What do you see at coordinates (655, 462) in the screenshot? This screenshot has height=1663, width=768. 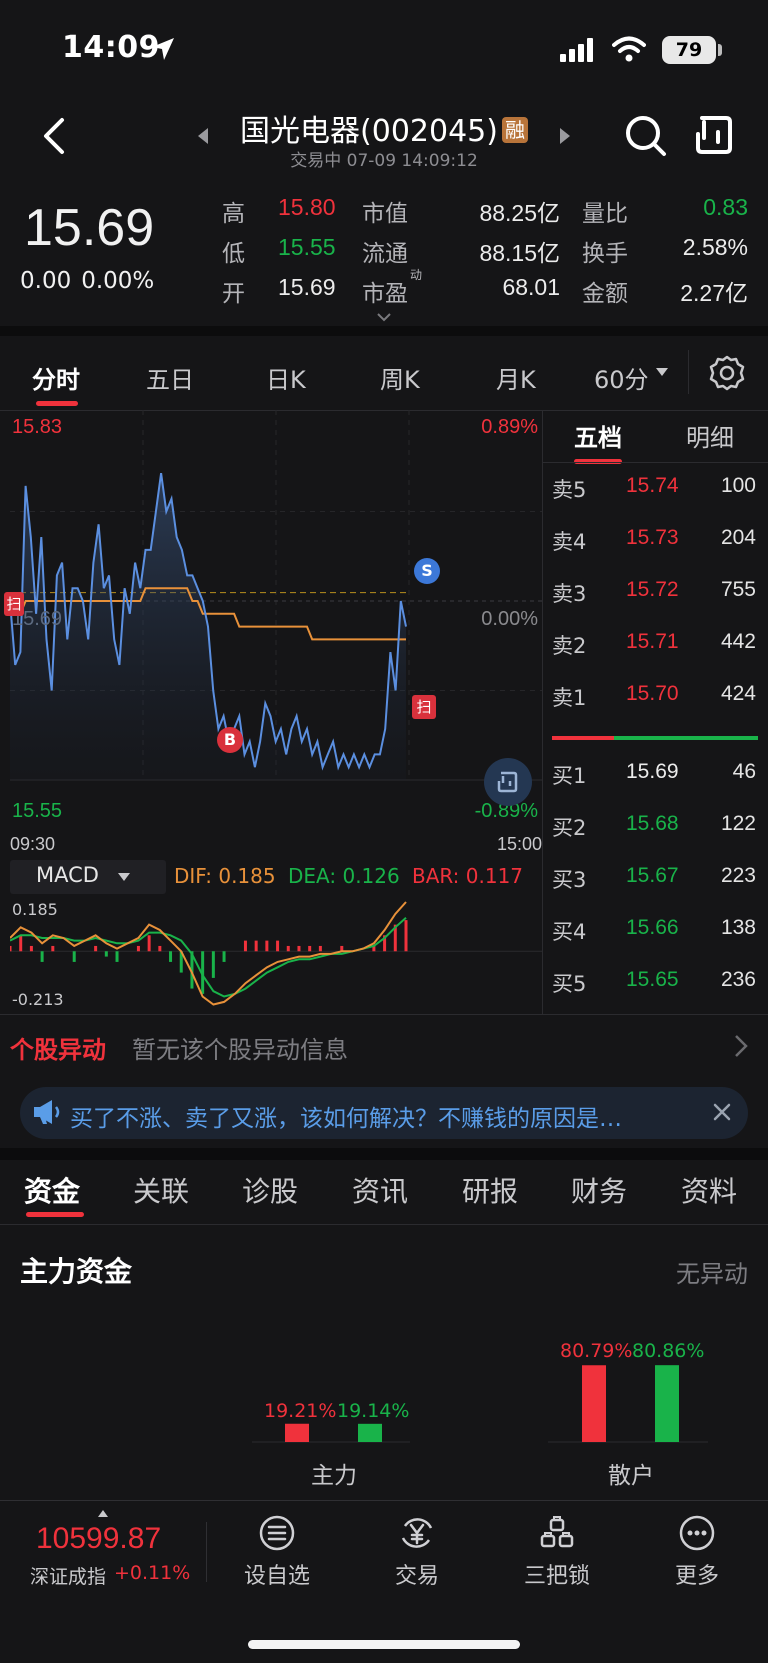 I see `orderbook-tabs-divider` at bounding box center [655, 462].